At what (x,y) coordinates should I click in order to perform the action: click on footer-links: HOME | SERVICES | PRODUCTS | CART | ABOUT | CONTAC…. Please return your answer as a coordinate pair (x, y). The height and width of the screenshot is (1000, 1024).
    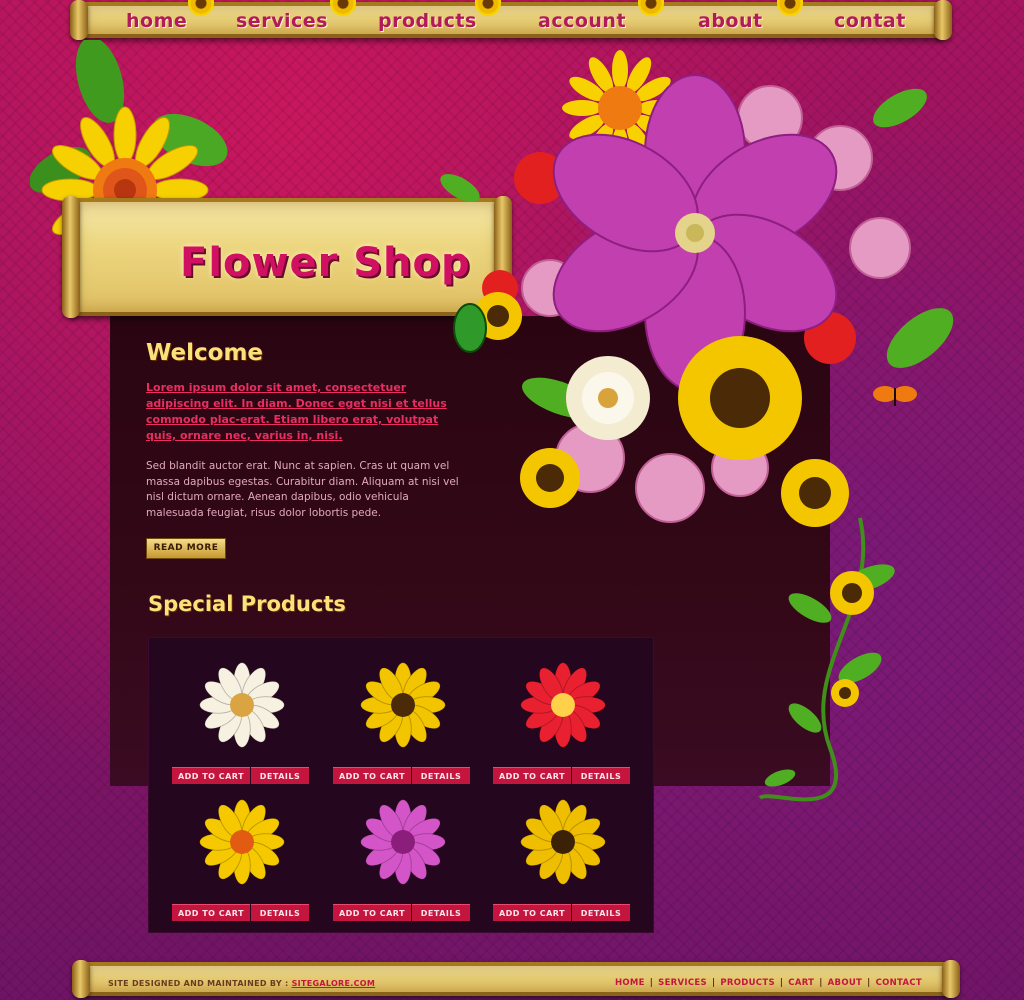
    Looking at the image, I should click on (768, 983).